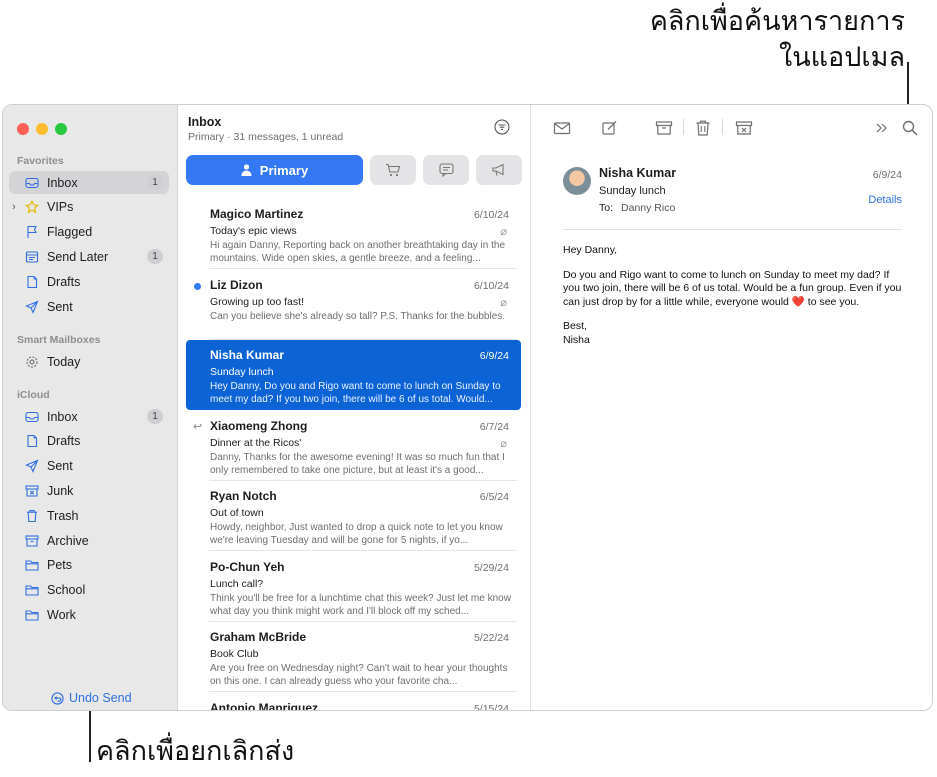 The height and width of the screenshot is (777, 937). Describe the element at coordinates (236, 284) in the screenshot. I see `message-sender: Liz Dizon` at that location.